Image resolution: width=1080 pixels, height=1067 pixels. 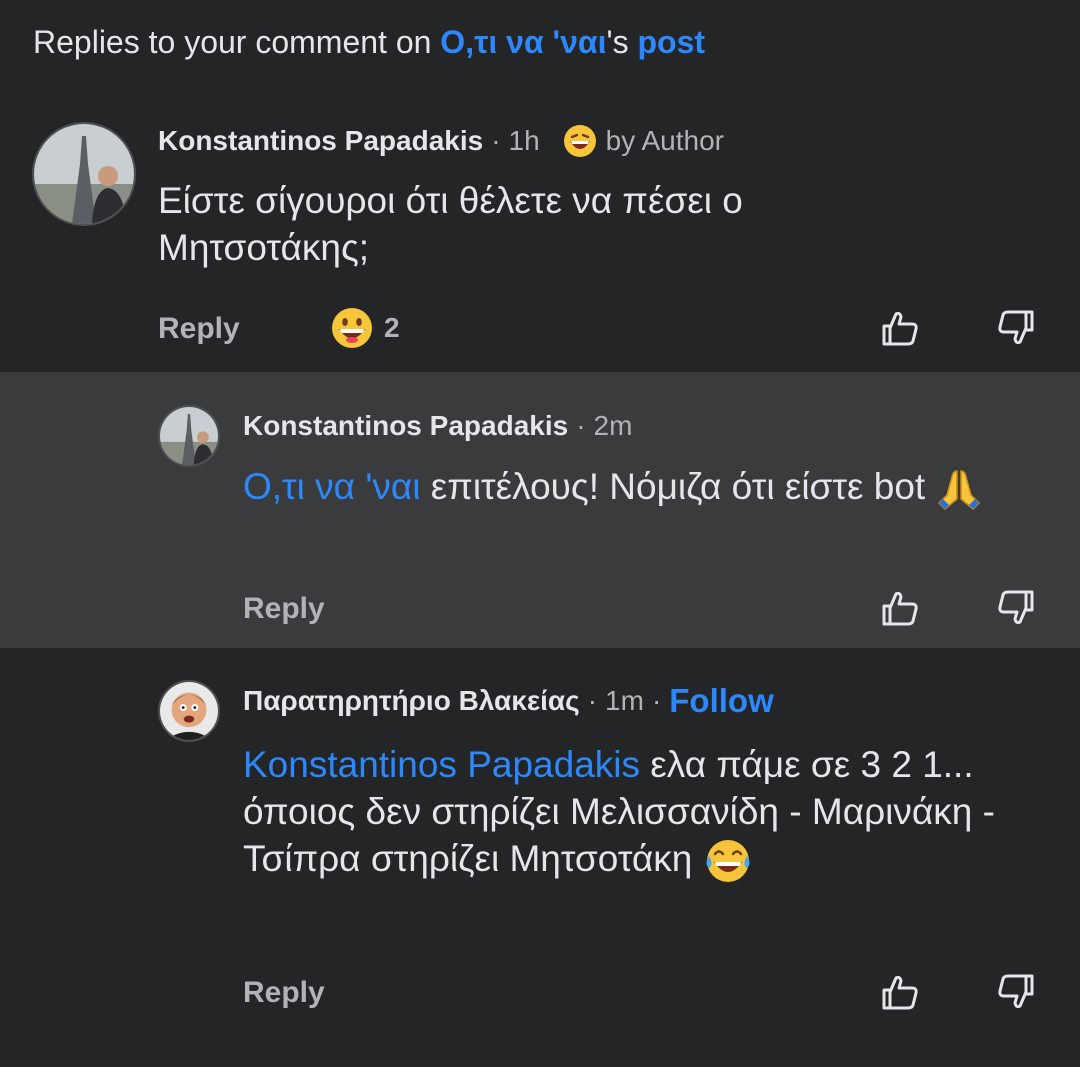 I want to click on mention-link: Konstantinos Papadakis, so click(x=441, y=764).